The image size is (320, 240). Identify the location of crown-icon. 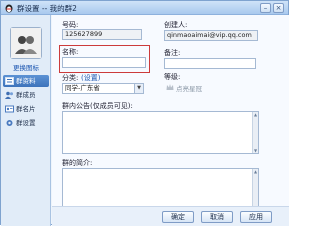
(170, 87).